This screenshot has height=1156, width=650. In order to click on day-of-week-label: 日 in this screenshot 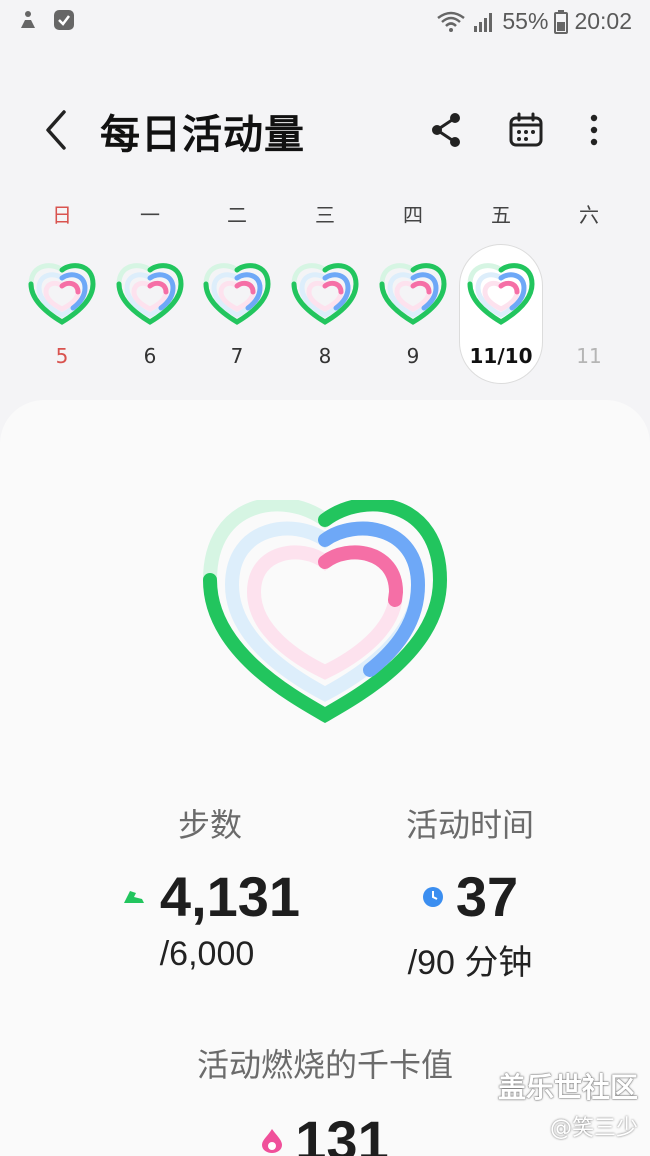, I will do `click(62, 215)`.